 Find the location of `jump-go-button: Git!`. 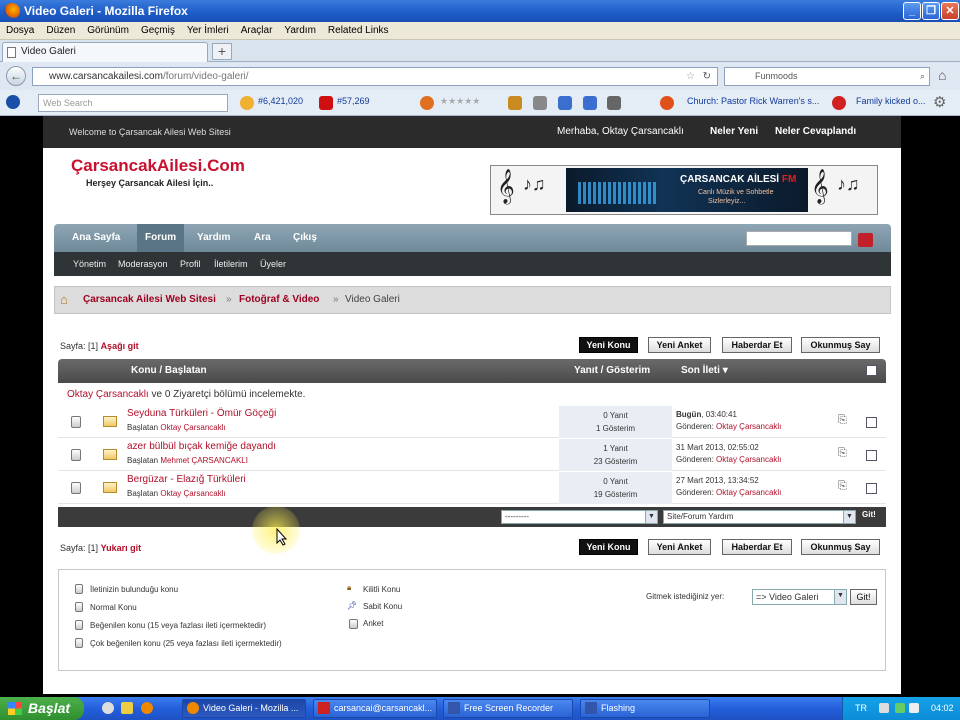

jump-go-button: Git! is located at coordinates (863, 597).